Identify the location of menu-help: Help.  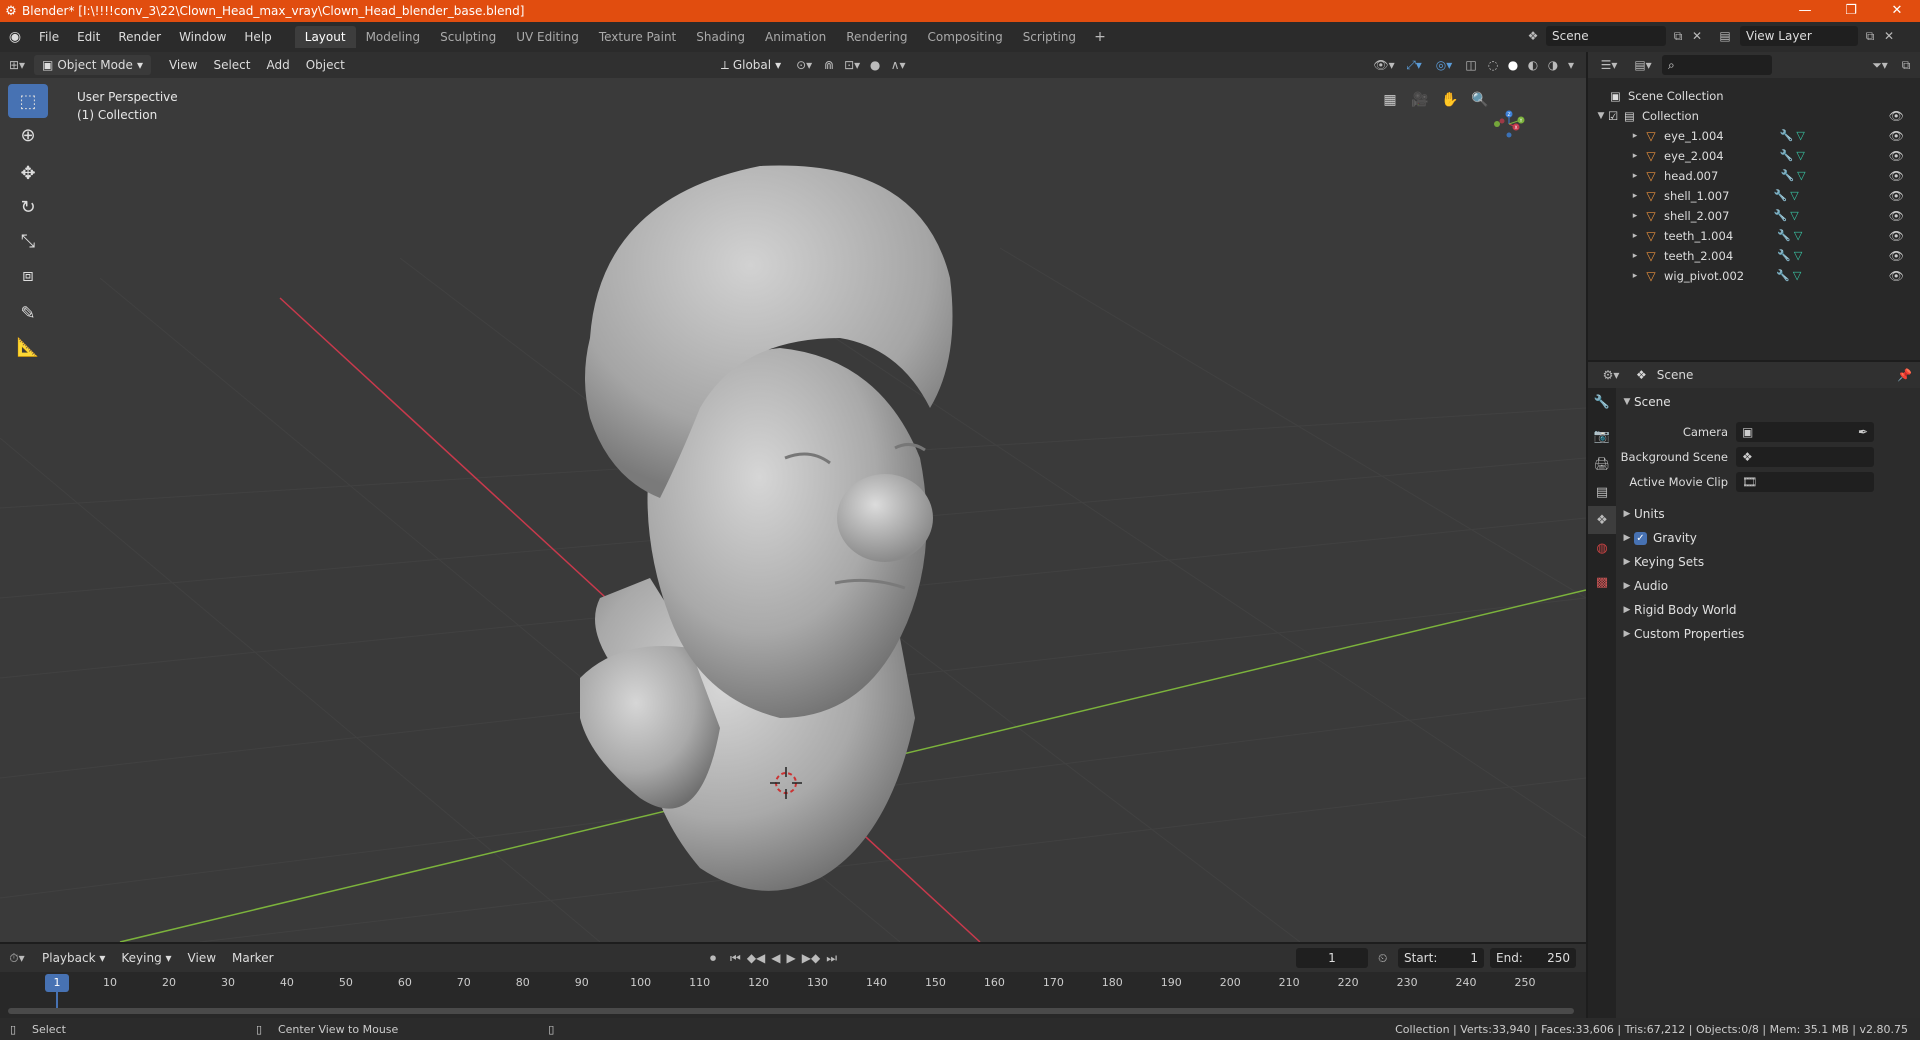
(257, 37).